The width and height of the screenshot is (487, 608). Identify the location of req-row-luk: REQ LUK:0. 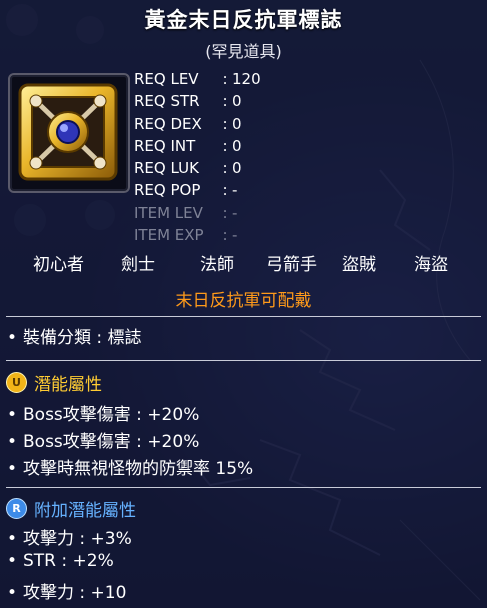
(197, 168).